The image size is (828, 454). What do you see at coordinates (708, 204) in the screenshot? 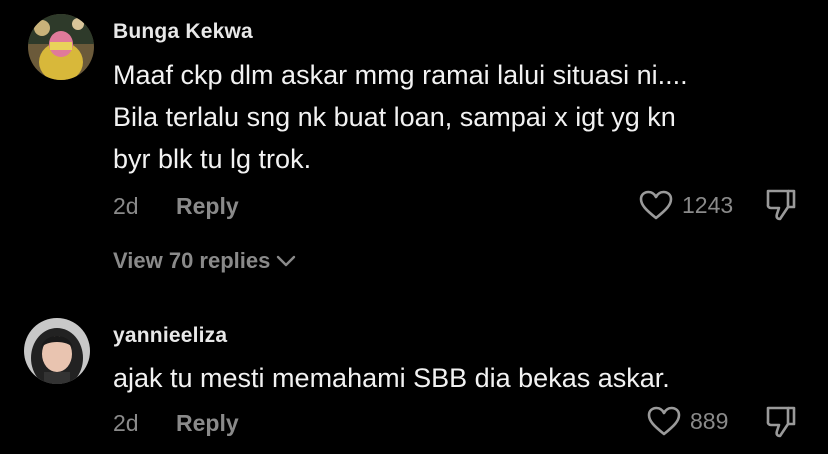
I see `like-count: 1243` at bounding box center [708, 204].